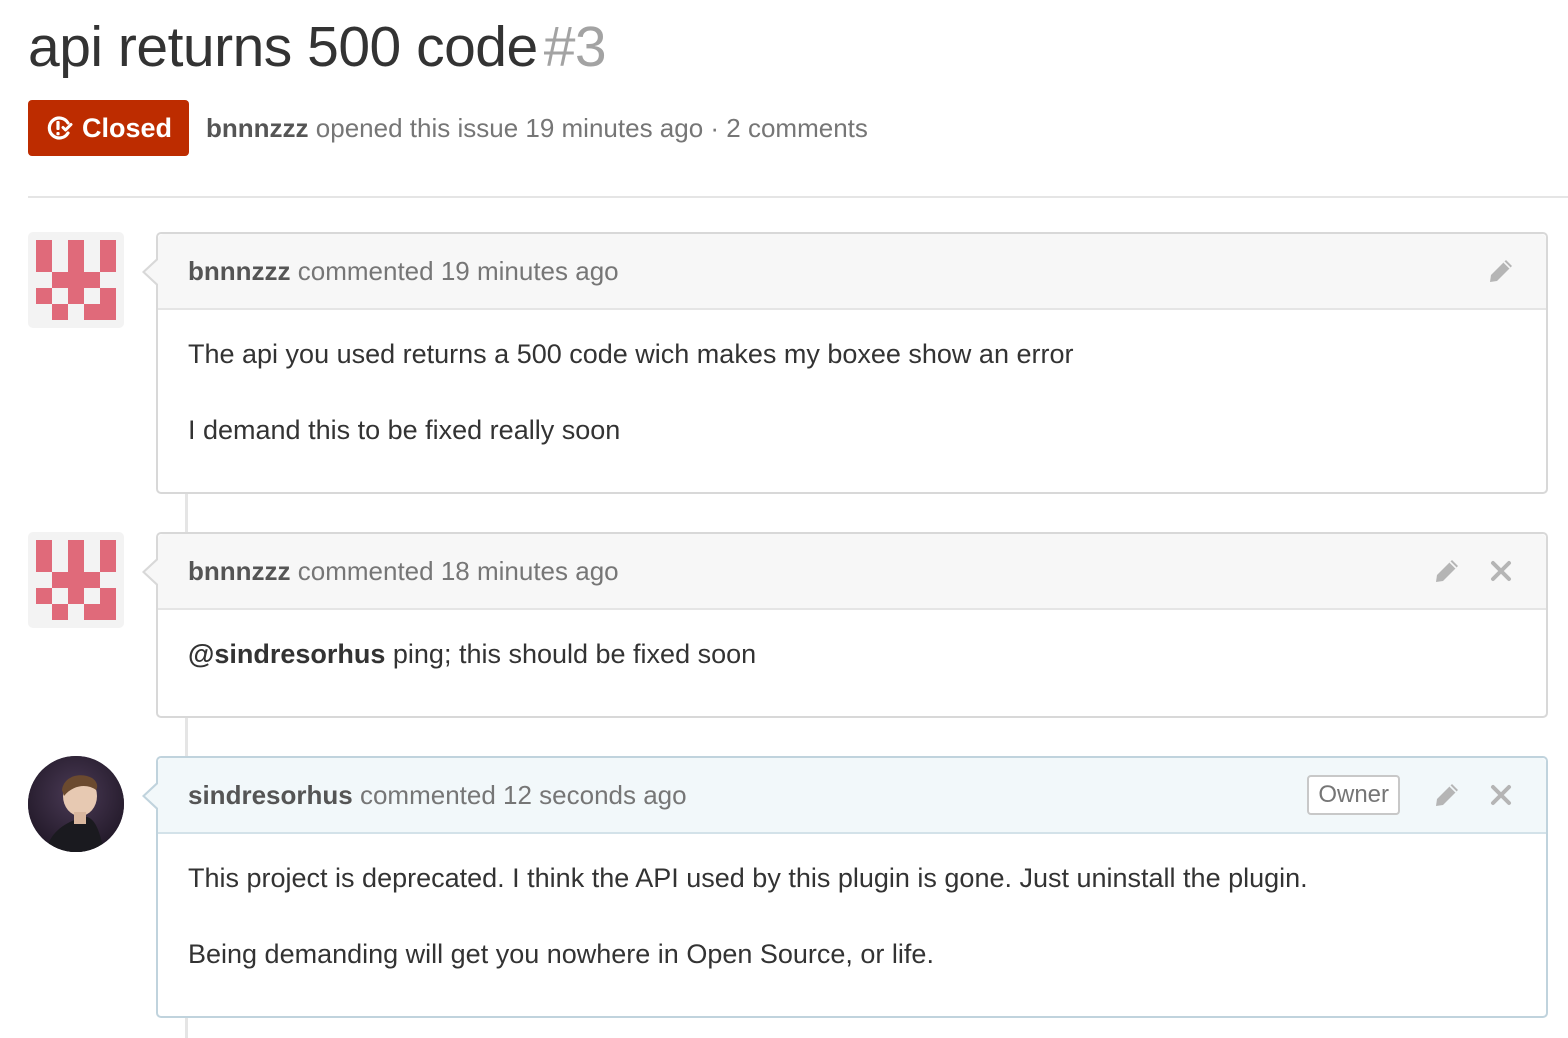 This screenshot has height=1038, width=1568. Describe the element at coordinates (458, 571) in the screenshot. I see `comment-timestamp: commented 18 minutes ago` at that location.